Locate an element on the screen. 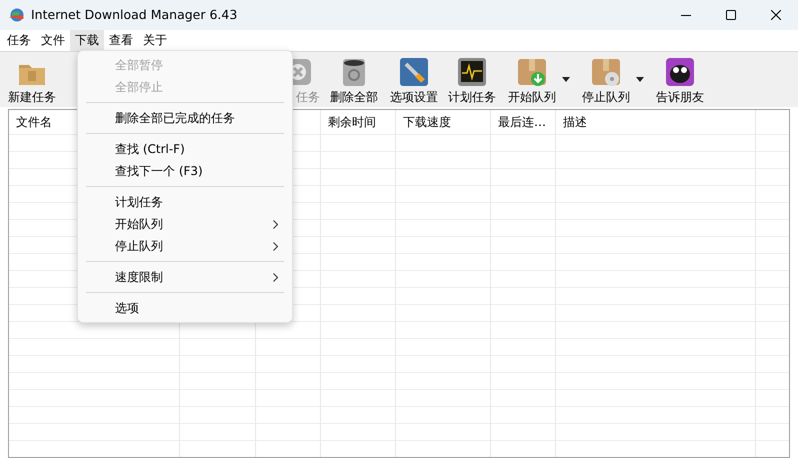 The height and width of the screenshot is (458, 798). menu-item: 查找 (Ctrl-F) is located at coordinates (185, 149).